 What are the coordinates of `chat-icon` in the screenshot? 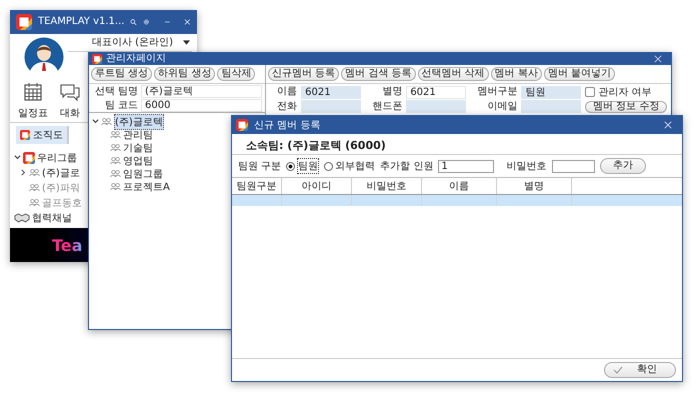 It's located at (70, 92).